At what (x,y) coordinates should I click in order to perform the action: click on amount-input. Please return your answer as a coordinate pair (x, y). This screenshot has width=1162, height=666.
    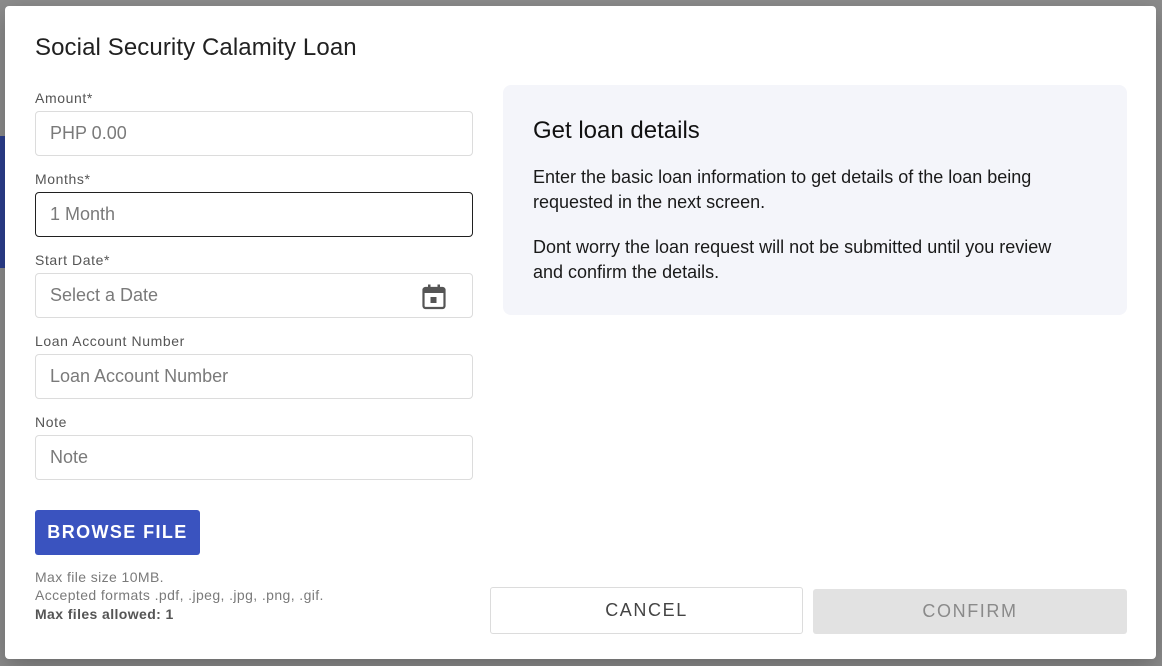
    Looking at the image, I should click on (254, 133).